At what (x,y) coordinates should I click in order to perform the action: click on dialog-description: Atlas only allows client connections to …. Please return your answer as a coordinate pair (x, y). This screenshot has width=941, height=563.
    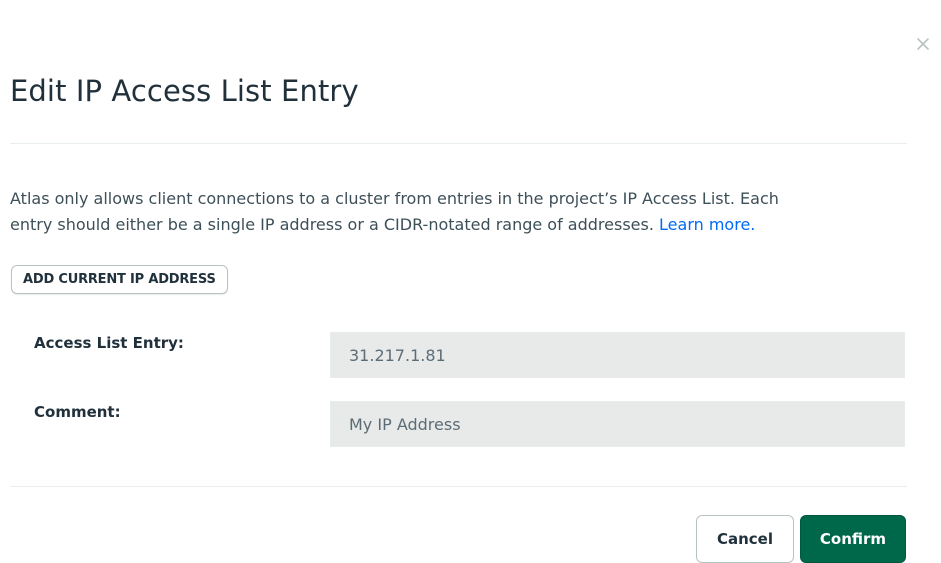
    Looking at the image, I should click on (462, 212).